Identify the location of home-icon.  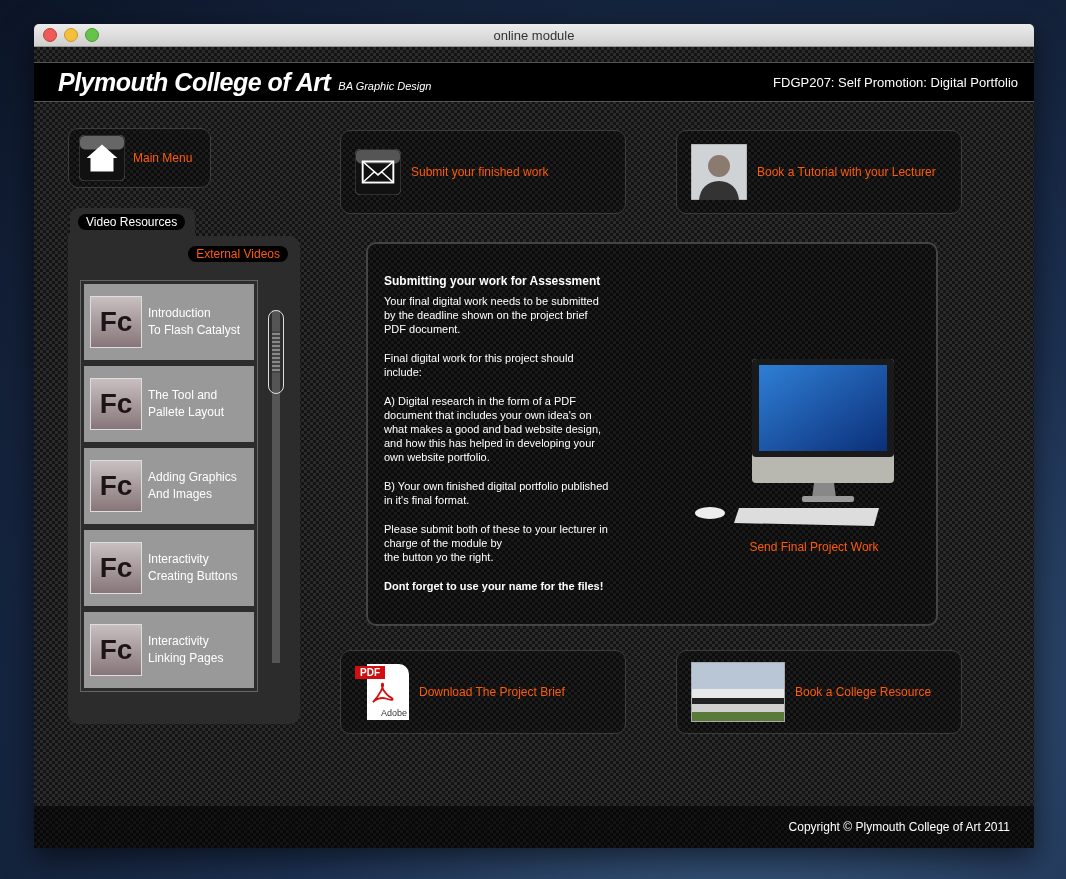
(102, 158).